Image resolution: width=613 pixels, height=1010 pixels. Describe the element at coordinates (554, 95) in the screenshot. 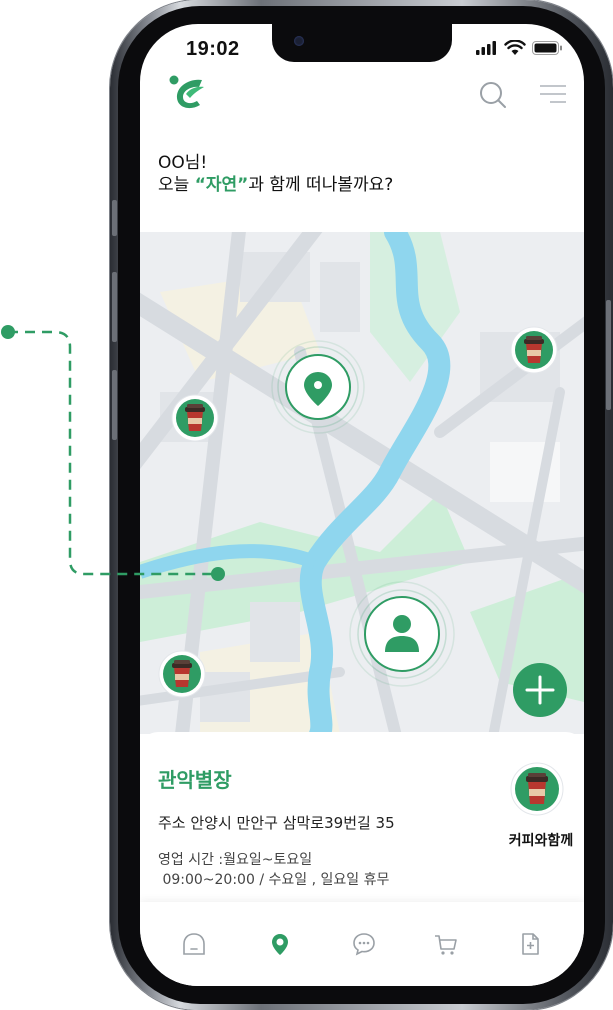

I see `menu-icon` at that location.